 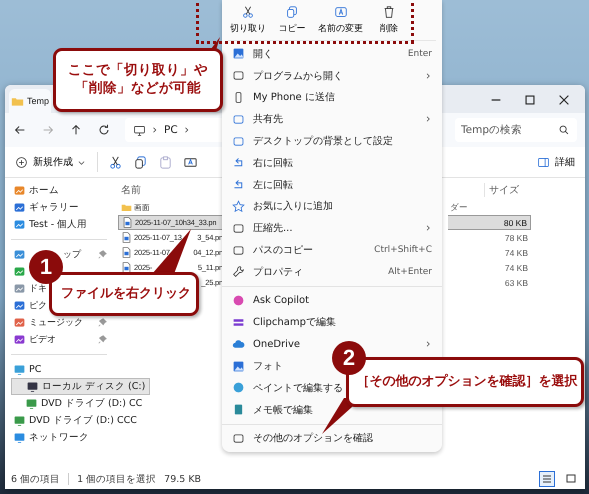 I want to click on sidebar-item: Test - 個人用, so click(x=58, y=224).